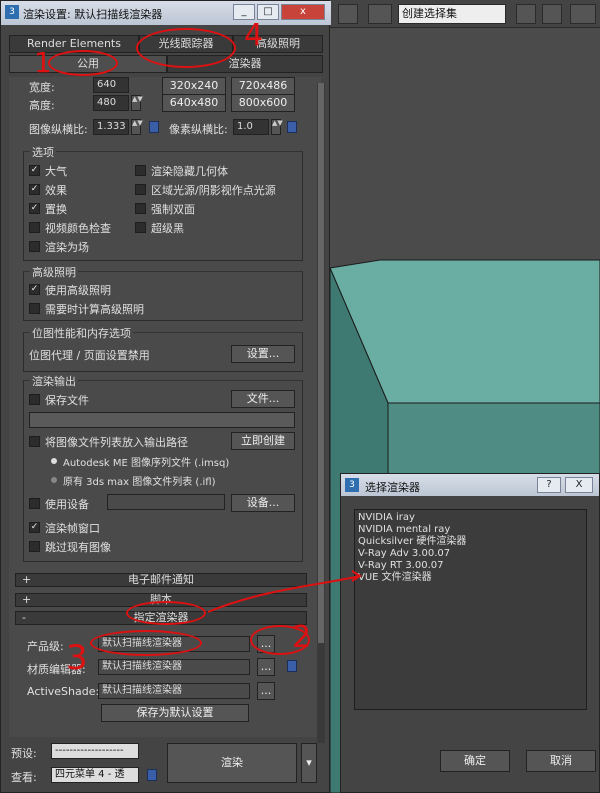  What do you see at coordinates (284, 591) in the screenshot?
I see `annotation-arrow` at bounding box center [284, 591].